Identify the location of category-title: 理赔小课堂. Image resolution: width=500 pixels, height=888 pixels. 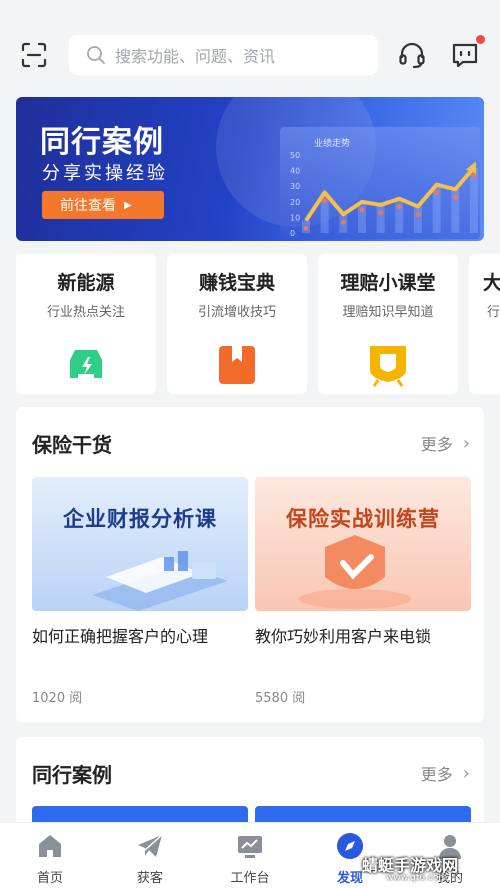
(388, 283).